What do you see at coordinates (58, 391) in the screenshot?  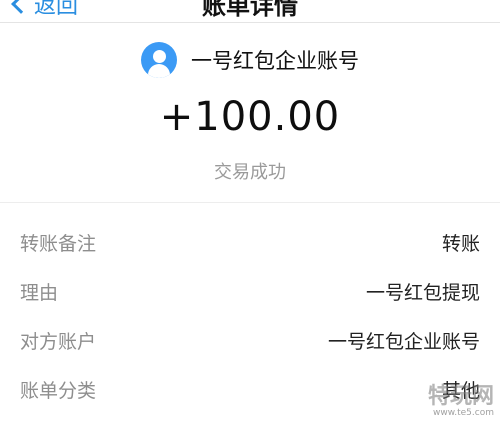 I see `detail-label: 账单分类` at bounding box center [58, 391].